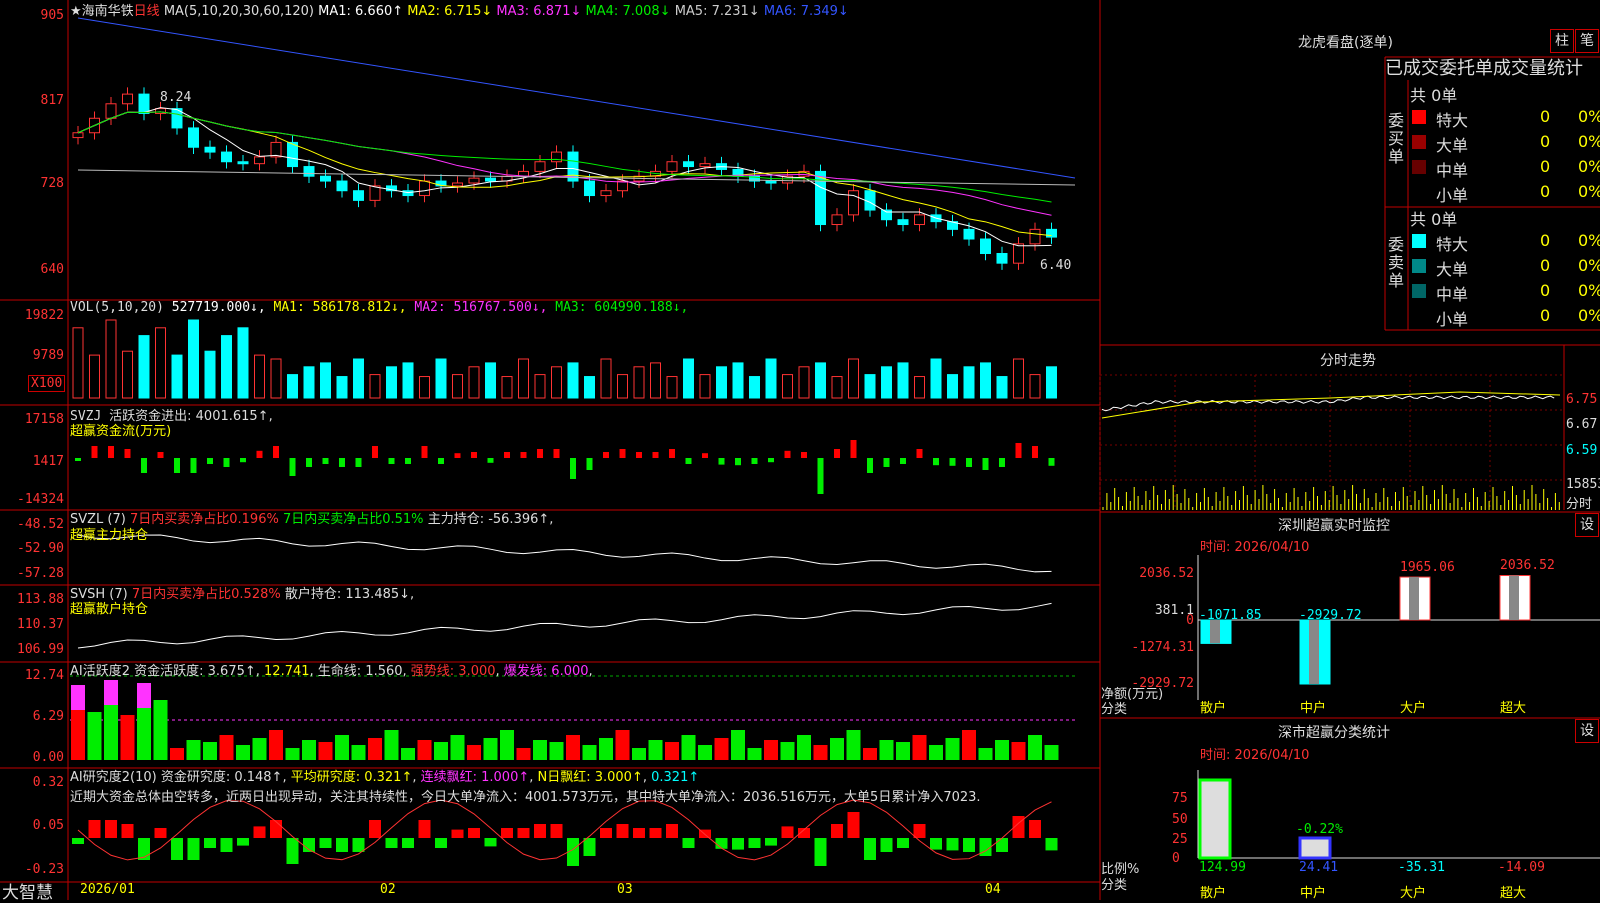 The width and height of the screenshot is (1600, 903). What do you see at coordinates (993, 889) in the screenshot?
I see `date-tick: 04` at bounding box center [993, 889].